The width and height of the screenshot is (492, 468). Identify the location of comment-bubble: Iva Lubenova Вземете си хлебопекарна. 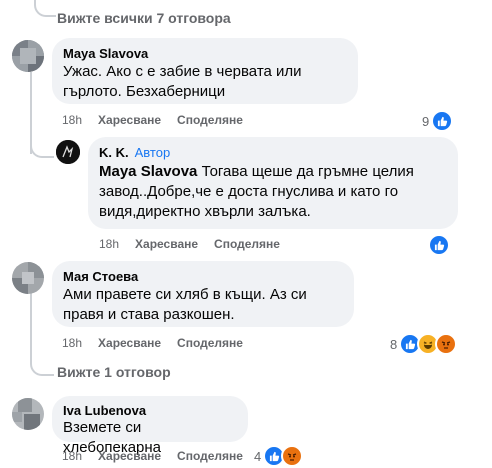
(150, 426).